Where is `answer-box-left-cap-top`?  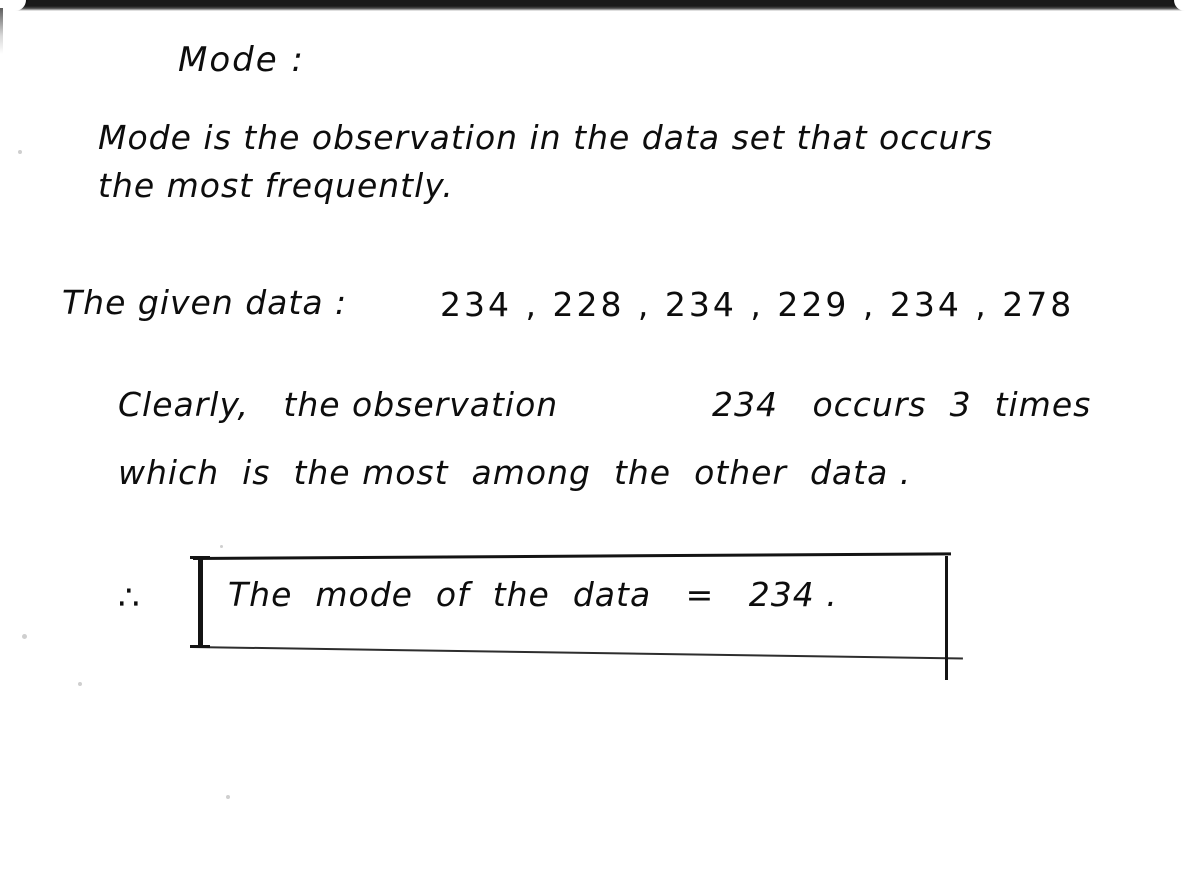 answer-box-left-cap-top is located at coordinates (200, 557).